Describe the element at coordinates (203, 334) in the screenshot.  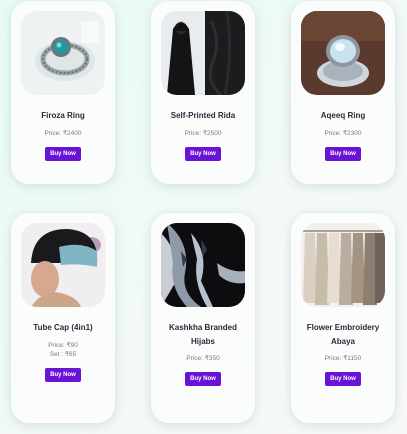
I see `product-name: Kashkha Branded Hijabs` at that location.